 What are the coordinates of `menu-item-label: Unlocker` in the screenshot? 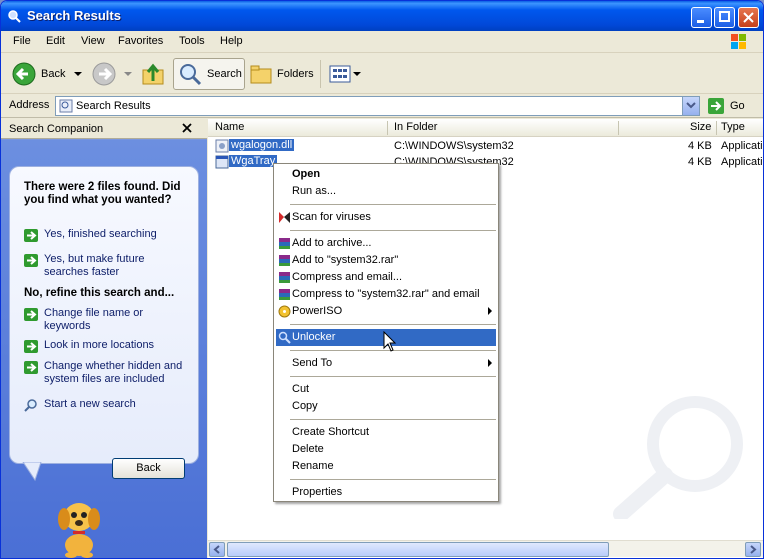 It's located at (314, 337).